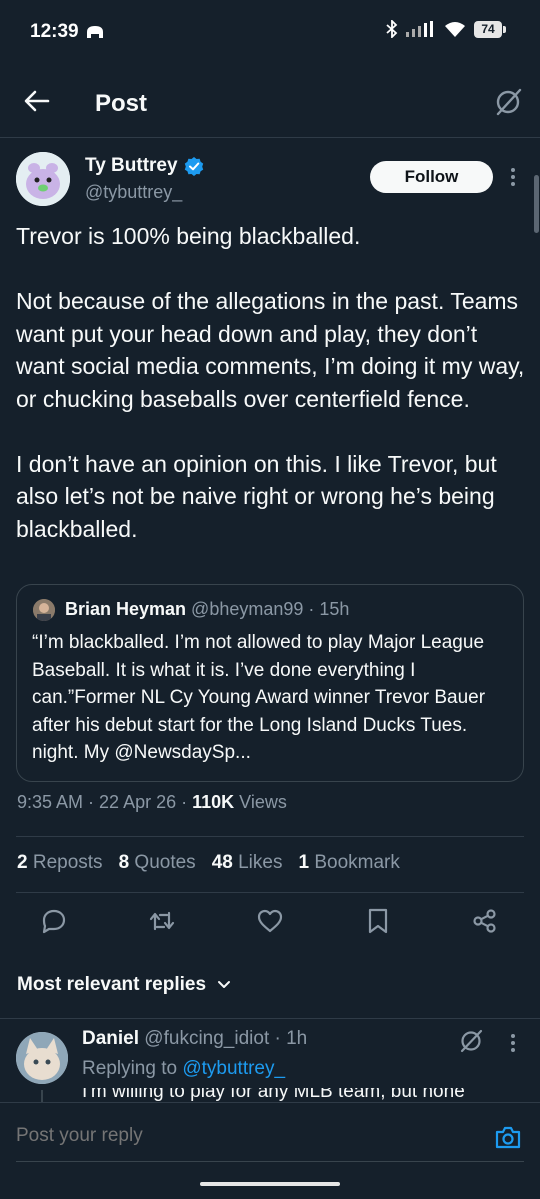 The image size is (540, 1199). I want to click on repost-icon, so click(162, 921).